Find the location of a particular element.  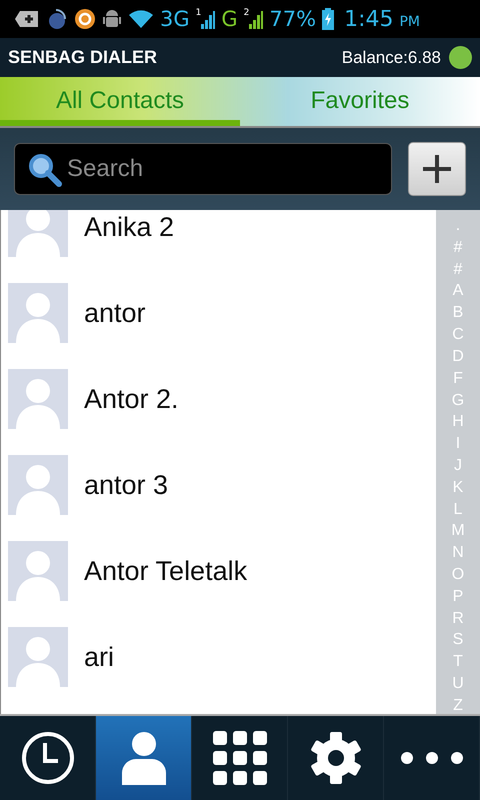

clock-icon is located at coordinates (47, 758).